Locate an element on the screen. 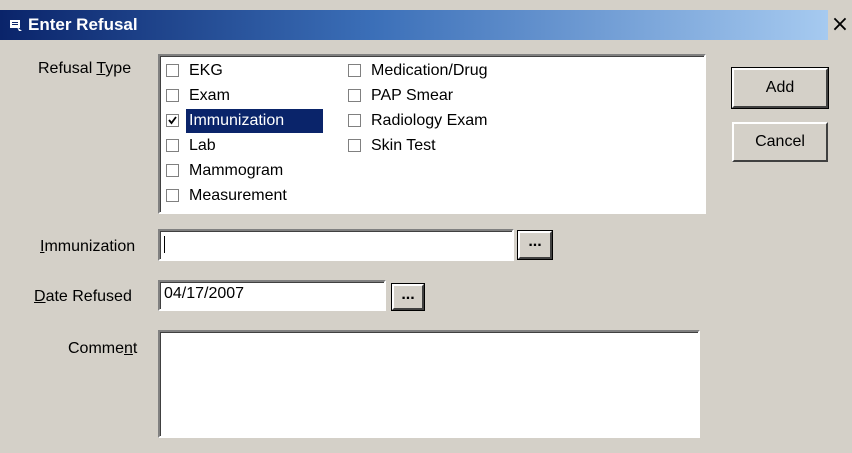 This screenshot has width=852, height=453. date-refused-label: Date Refused is located at coordinates (83, 297).